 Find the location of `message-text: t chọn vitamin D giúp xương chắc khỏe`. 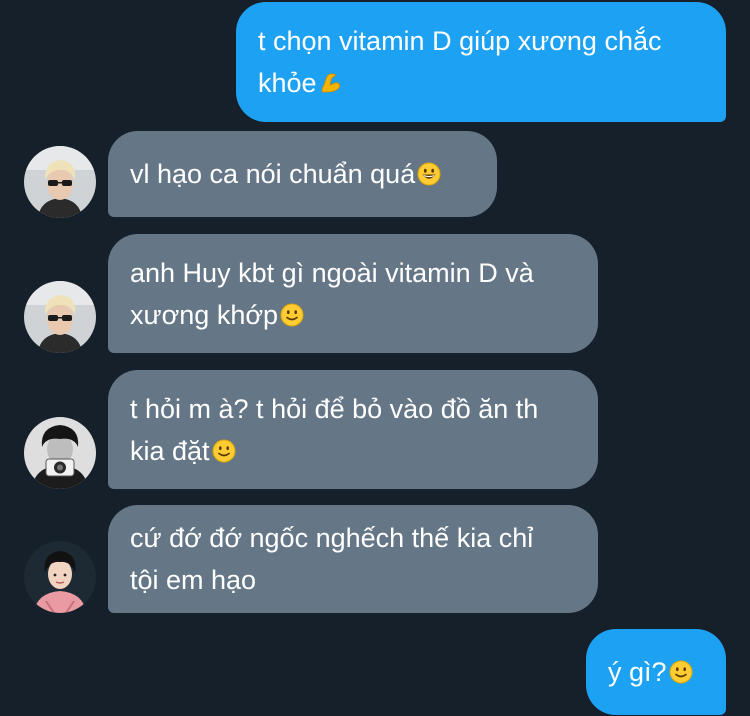

message-text: t chọn vitamin D giúp xương chắc khỏe is located at coordinates (460, 62).